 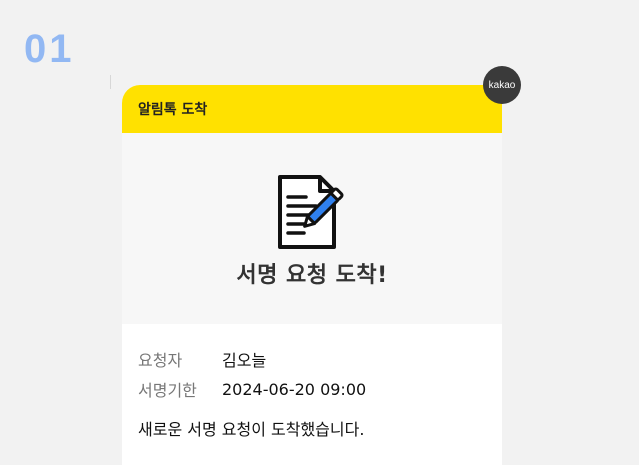 What do you see at coordinates (49, 49) in the screenshot?
I see `step-number: 01` at bounding box center [49, 49].